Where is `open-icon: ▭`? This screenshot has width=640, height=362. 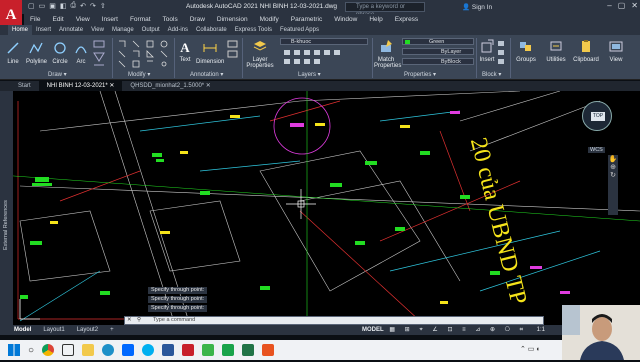 open-icon: ▭ is located at coordinates (42, 6).